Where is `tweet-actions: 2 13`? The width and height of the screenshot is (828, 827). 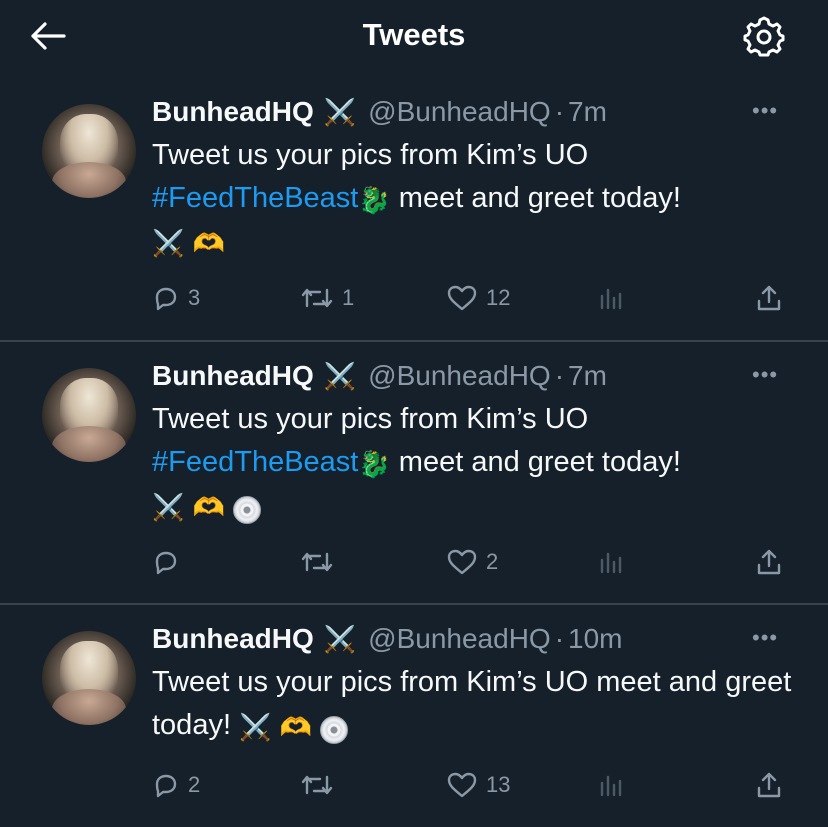 tweet-actions: 2 13 is located at coordinates (472, 785).